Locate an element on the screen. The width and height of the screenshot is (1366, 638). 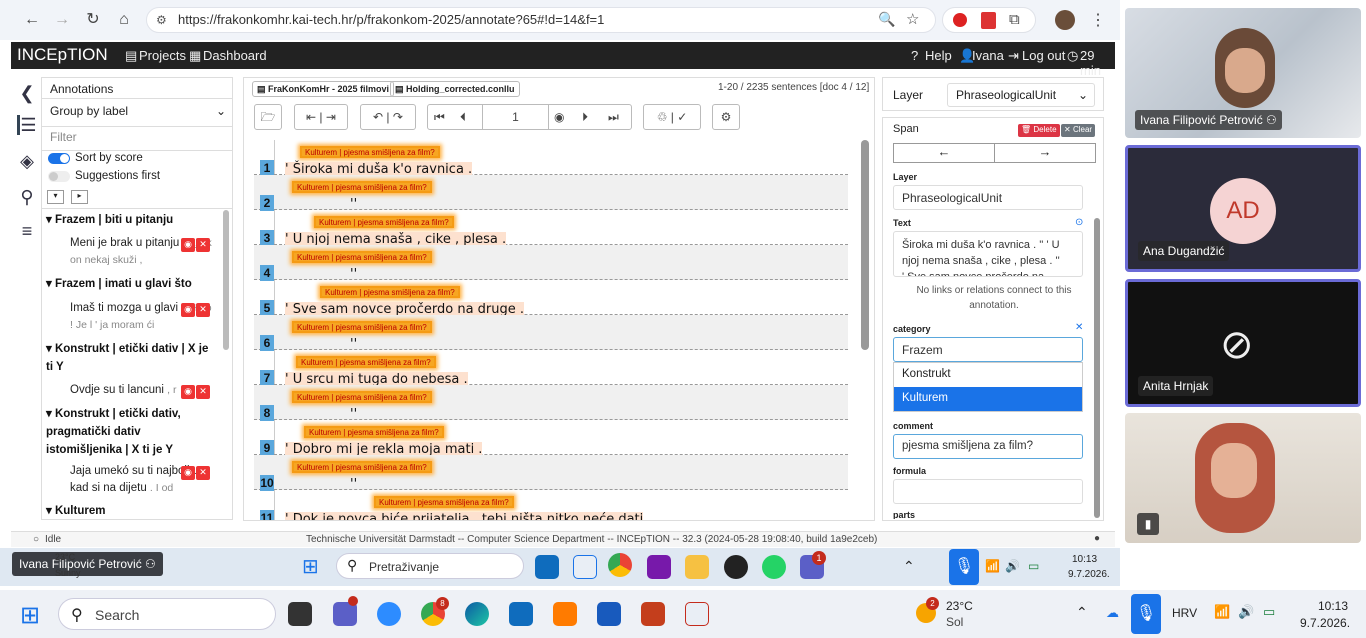
pdf-extension-icon is located at coordinates (988, 20).